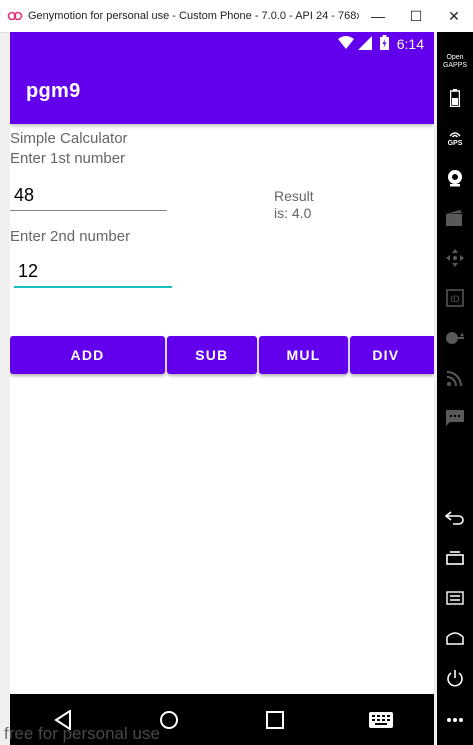  What do you see at coordinates (455, 143) in the screenshot?
I see `gps-label: GPS` at bounding box center [455, 143].